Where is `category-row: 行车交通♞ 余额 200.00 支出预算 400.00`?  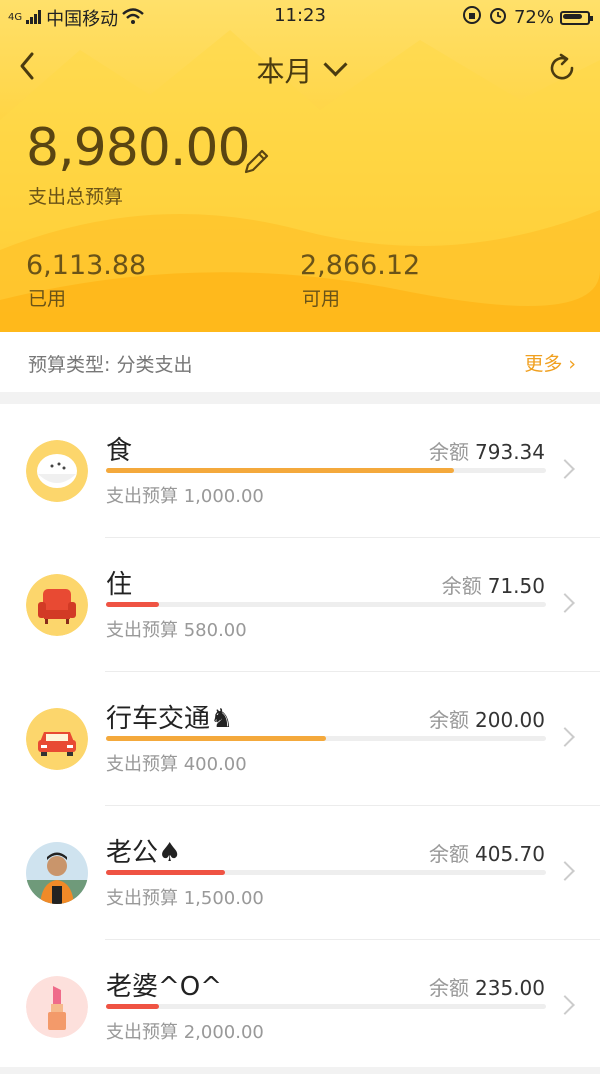
category-row: 行车交通♞ 余额 200.00 支出预算 400.00 is located at coordinates (300, 739).